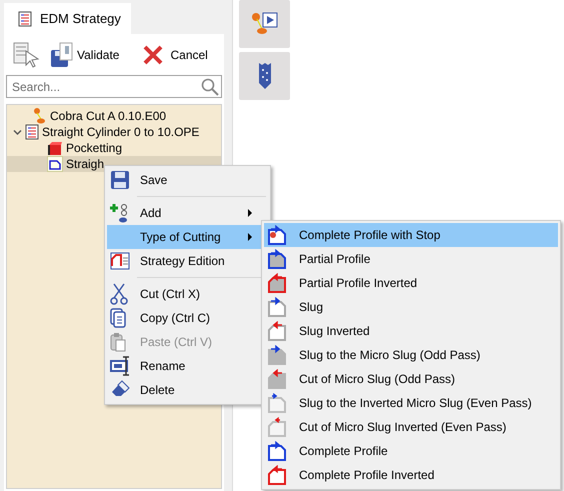 This screenshot has height=491, width=564. What do you see at coordinates (120, 180) in the screenshot?
I see `floppy-icon` at bounding box center [120, 180].